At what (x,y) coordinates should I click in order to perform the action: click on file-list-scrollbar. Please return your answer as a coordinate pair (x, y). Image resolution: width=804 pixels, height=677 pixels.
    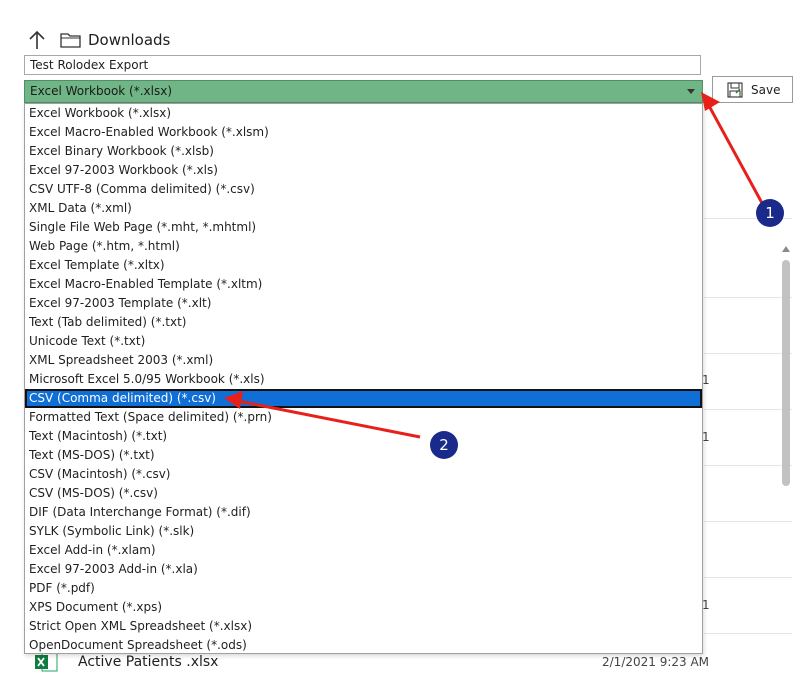
    Looking at the image, I should click on (786, 444).